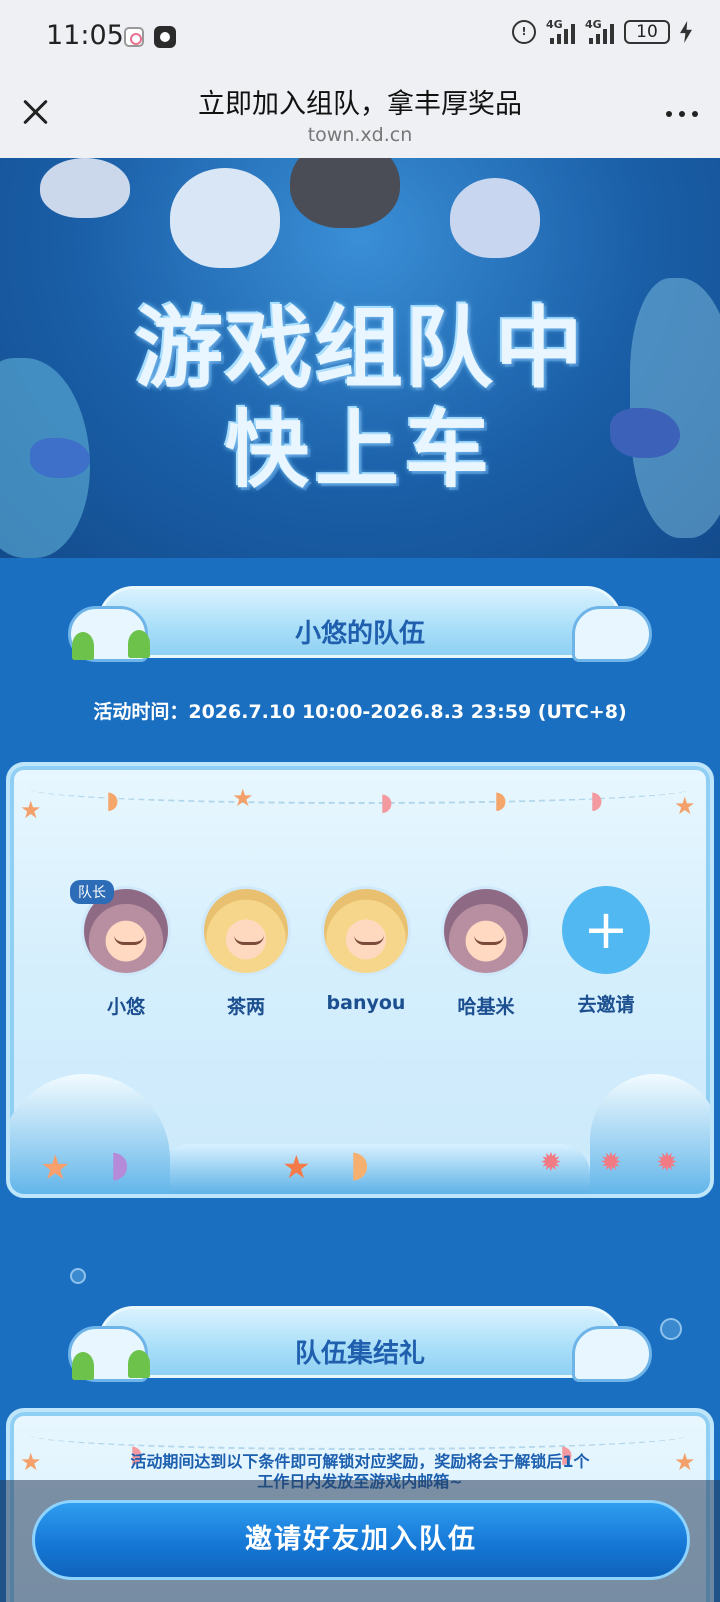 The image size is (720, 1602). What do you see at coordinates (359, 449) in the screenshot?
I see `hero-title-line2: 快上车` at bounding box center [359, 449].